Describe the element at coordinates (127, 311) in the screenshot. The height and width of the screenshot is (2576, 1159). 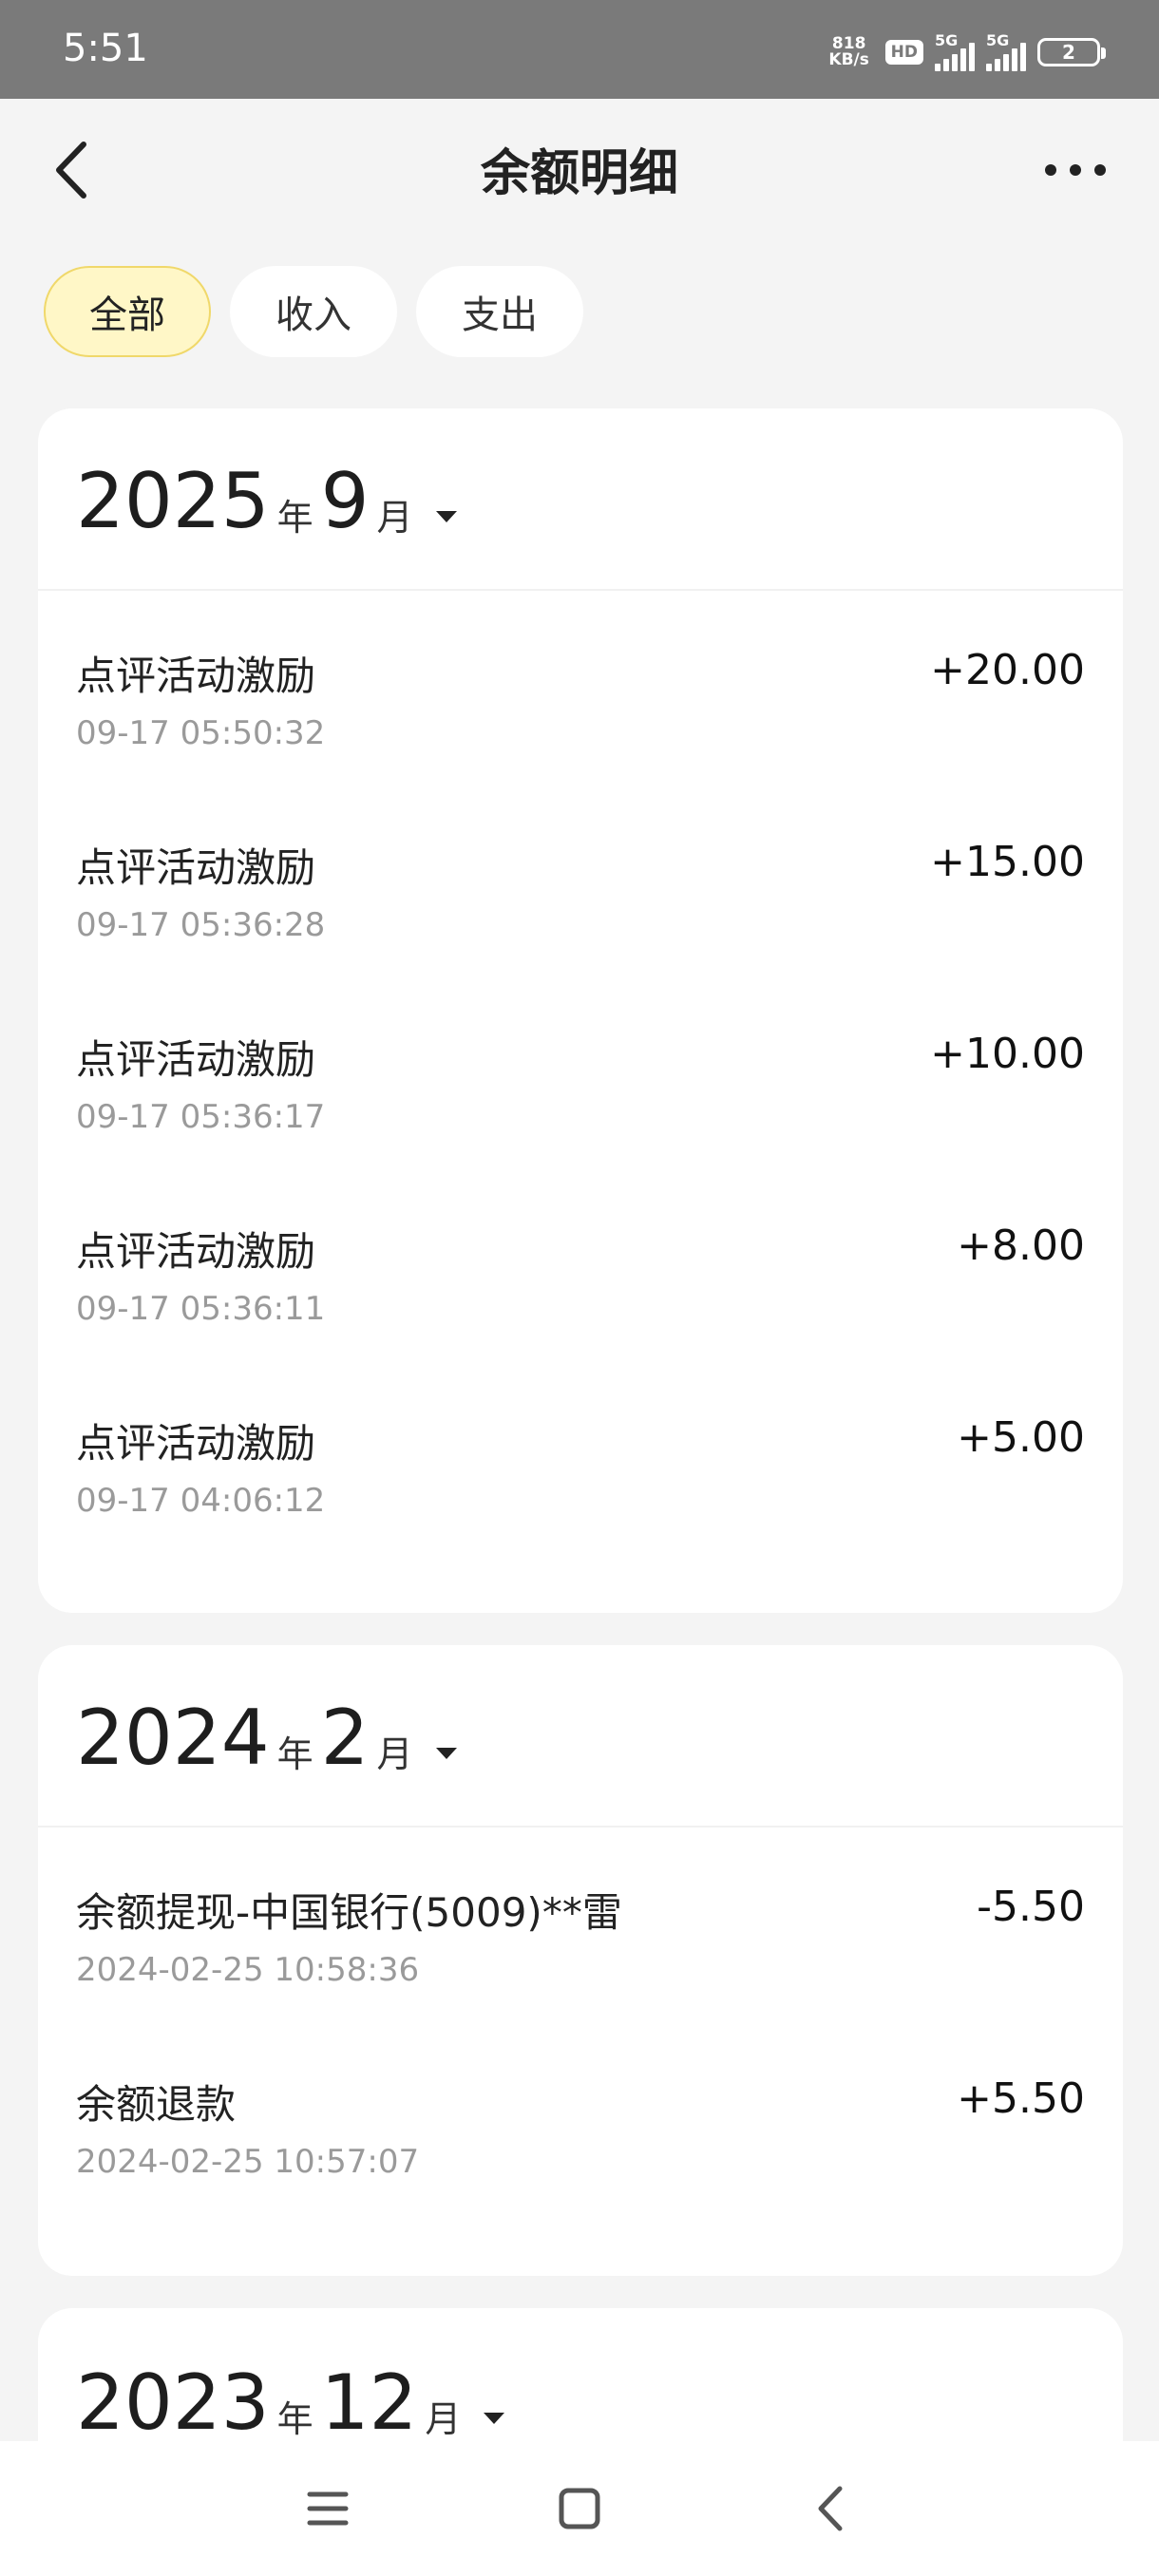
I see `tab-all: 全部` at that location.